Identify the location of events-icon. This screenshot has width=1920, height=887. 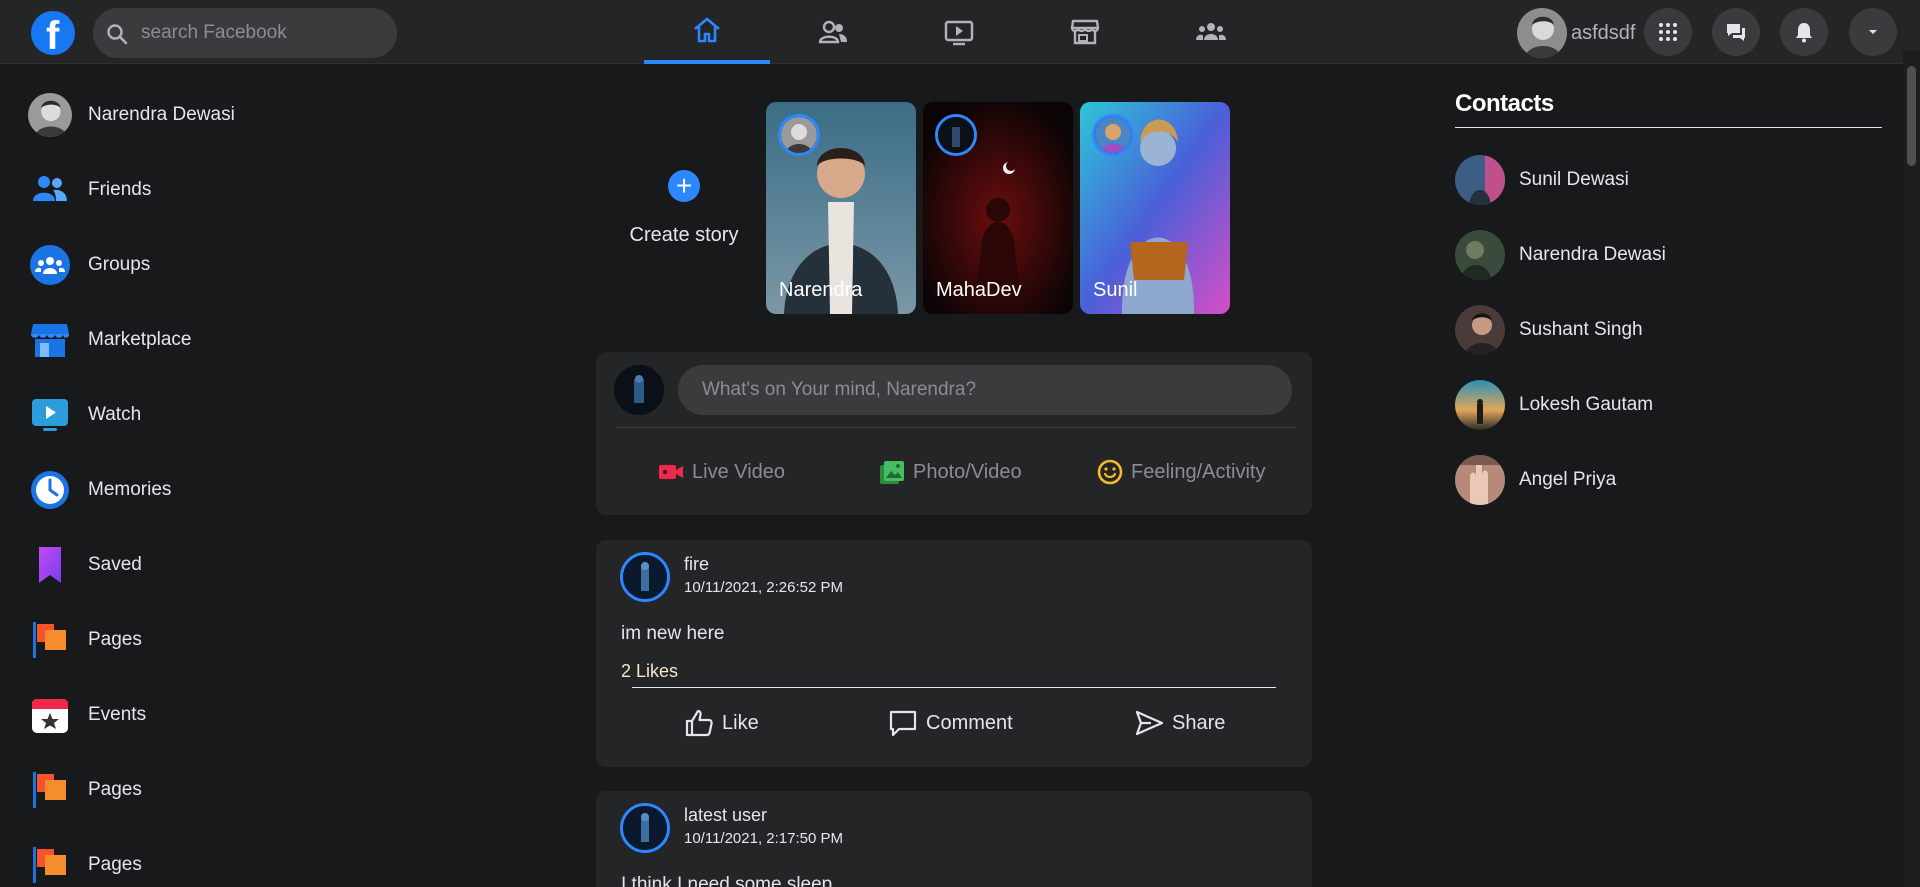
(50, 716).